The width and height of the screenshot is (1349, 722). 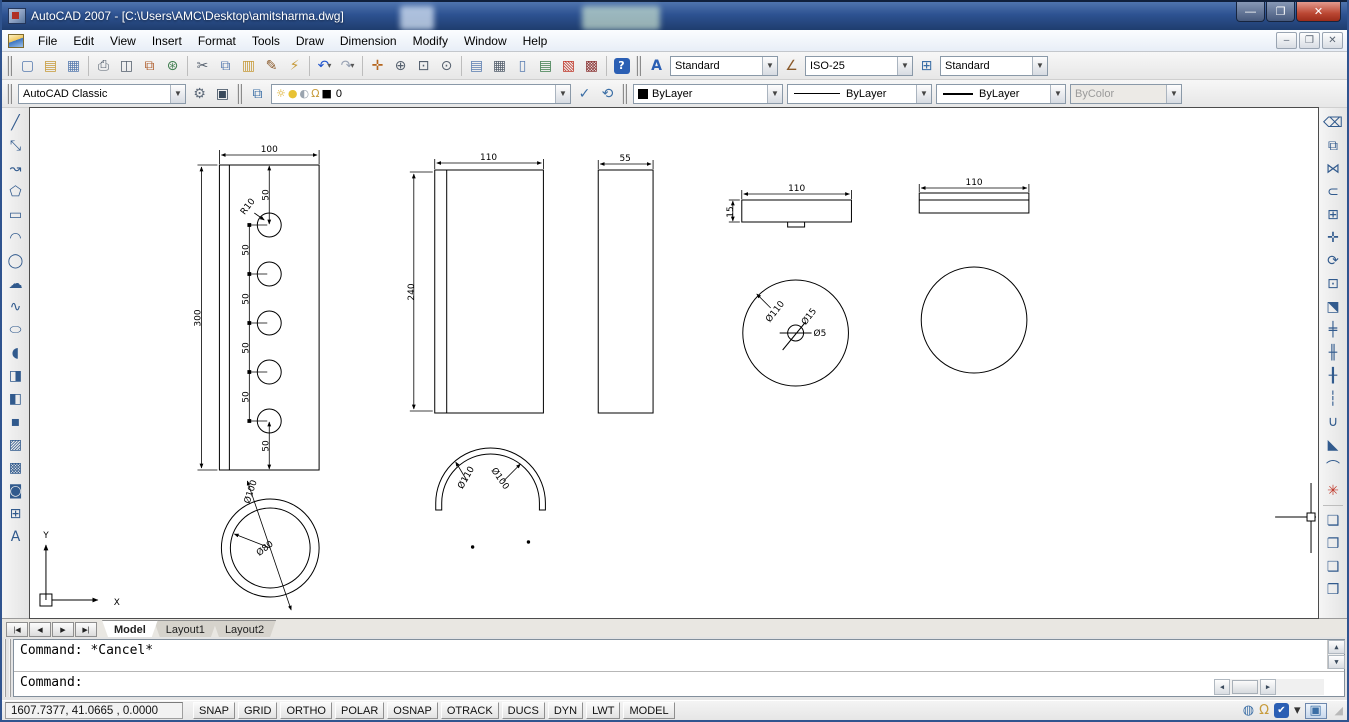 I want to click on table-icon: ⊞, so click(x=16, y=513).